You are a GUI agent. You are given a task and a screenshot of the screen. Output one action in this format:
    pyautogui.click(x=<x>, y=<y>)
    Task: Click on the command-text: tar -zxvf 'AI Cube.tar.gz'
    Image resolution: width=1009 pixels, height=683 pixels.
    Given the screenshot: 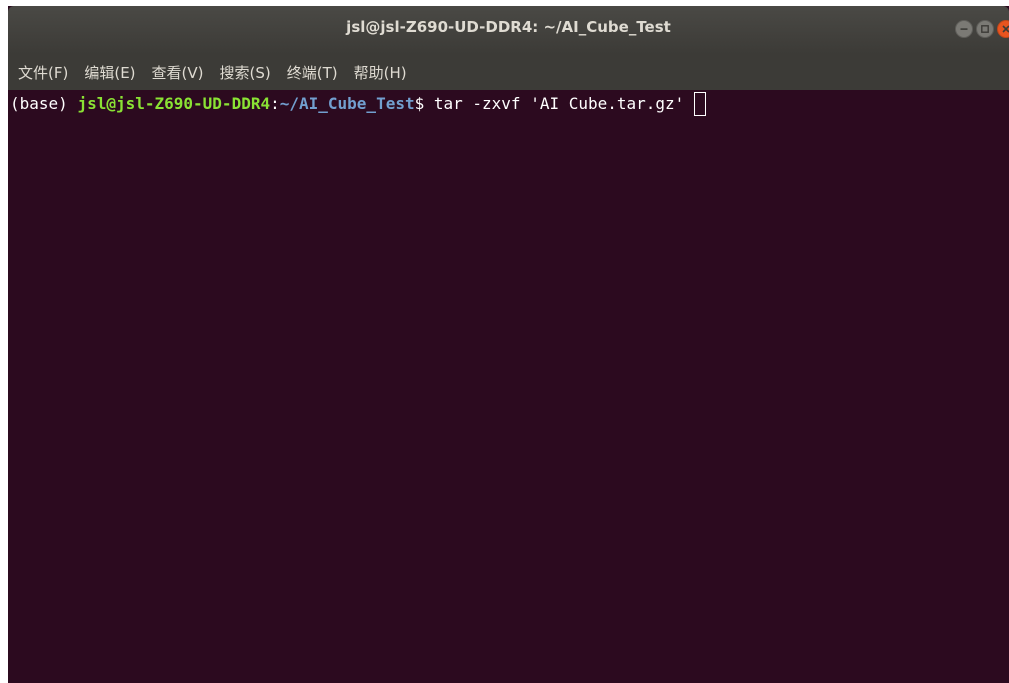 What is the action you would take?
    pyautogui.click(x=563, y=103)
    